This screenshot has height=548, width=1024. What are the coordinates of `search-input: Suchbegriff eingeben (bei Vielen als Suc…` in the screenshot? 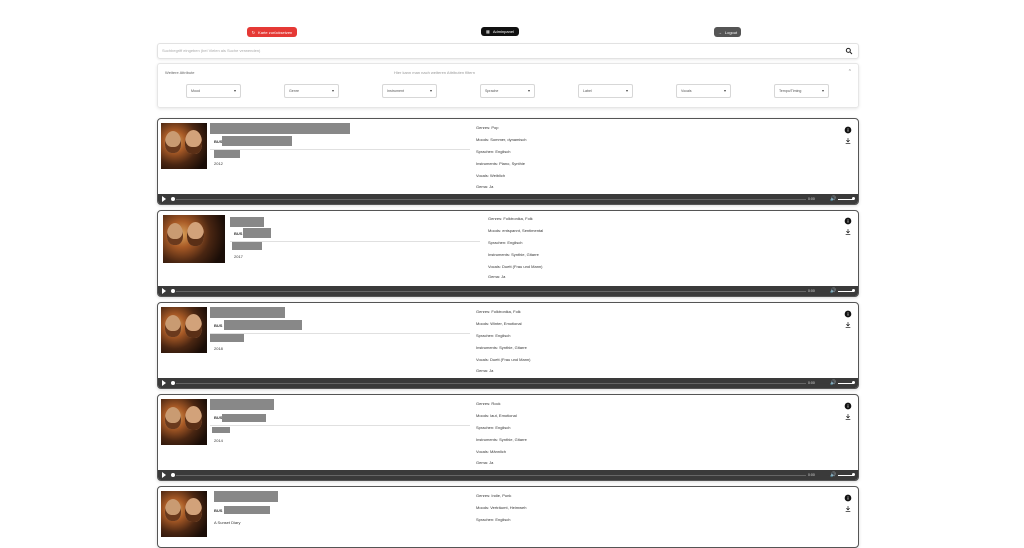 It's located at (211, 50).